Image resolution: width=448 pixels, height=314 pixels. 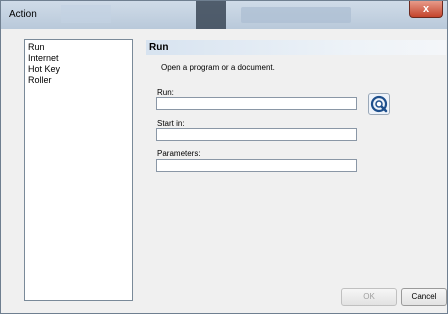 I want to click on list-item-hot-key: Hot Key, so click(x=78, y=69).